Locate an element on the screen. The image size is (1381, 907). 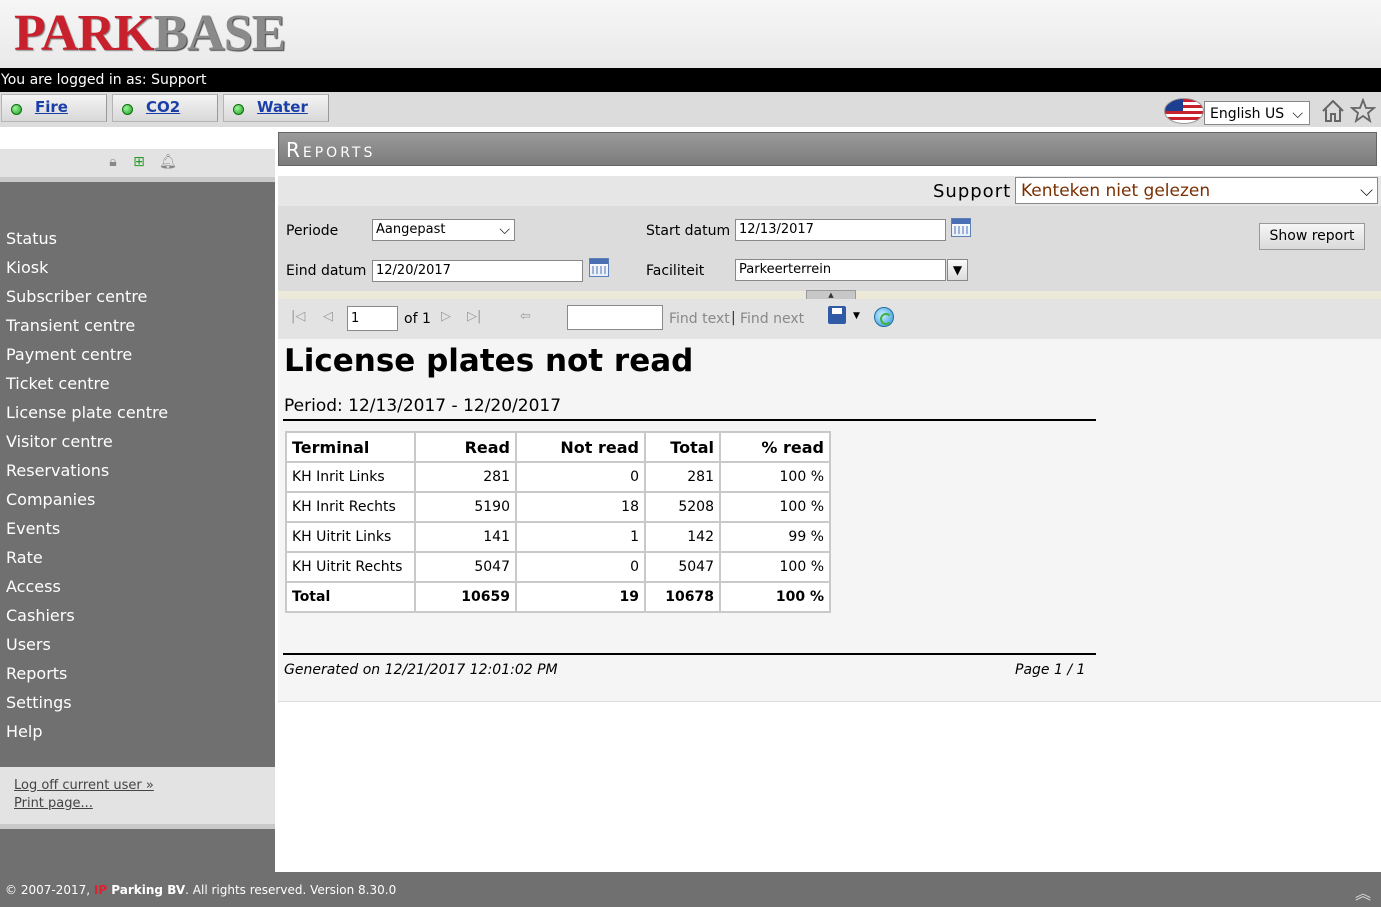
table-row: KH Inrit Rechts 5190 18 5208 100 % is located at coordinates (558, 507).